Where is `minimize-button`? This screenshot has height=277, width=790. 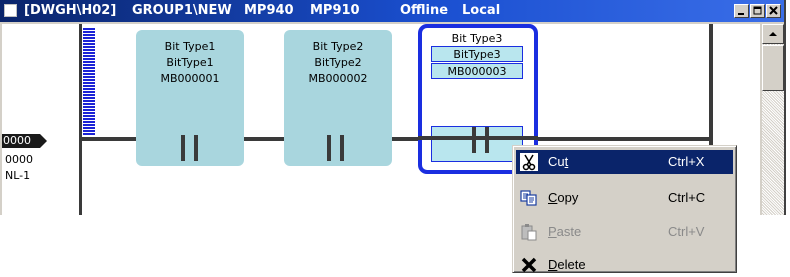
minimize-button is located at coordinates (741, 11).